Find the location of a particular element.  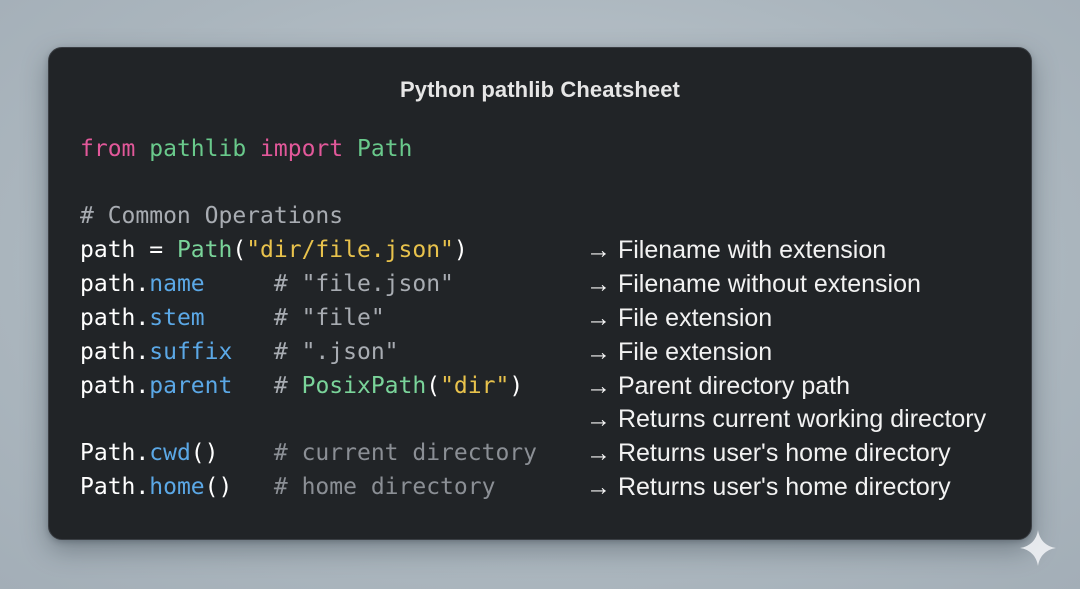

code-attribute: stem is located at coordinates (177, 318).